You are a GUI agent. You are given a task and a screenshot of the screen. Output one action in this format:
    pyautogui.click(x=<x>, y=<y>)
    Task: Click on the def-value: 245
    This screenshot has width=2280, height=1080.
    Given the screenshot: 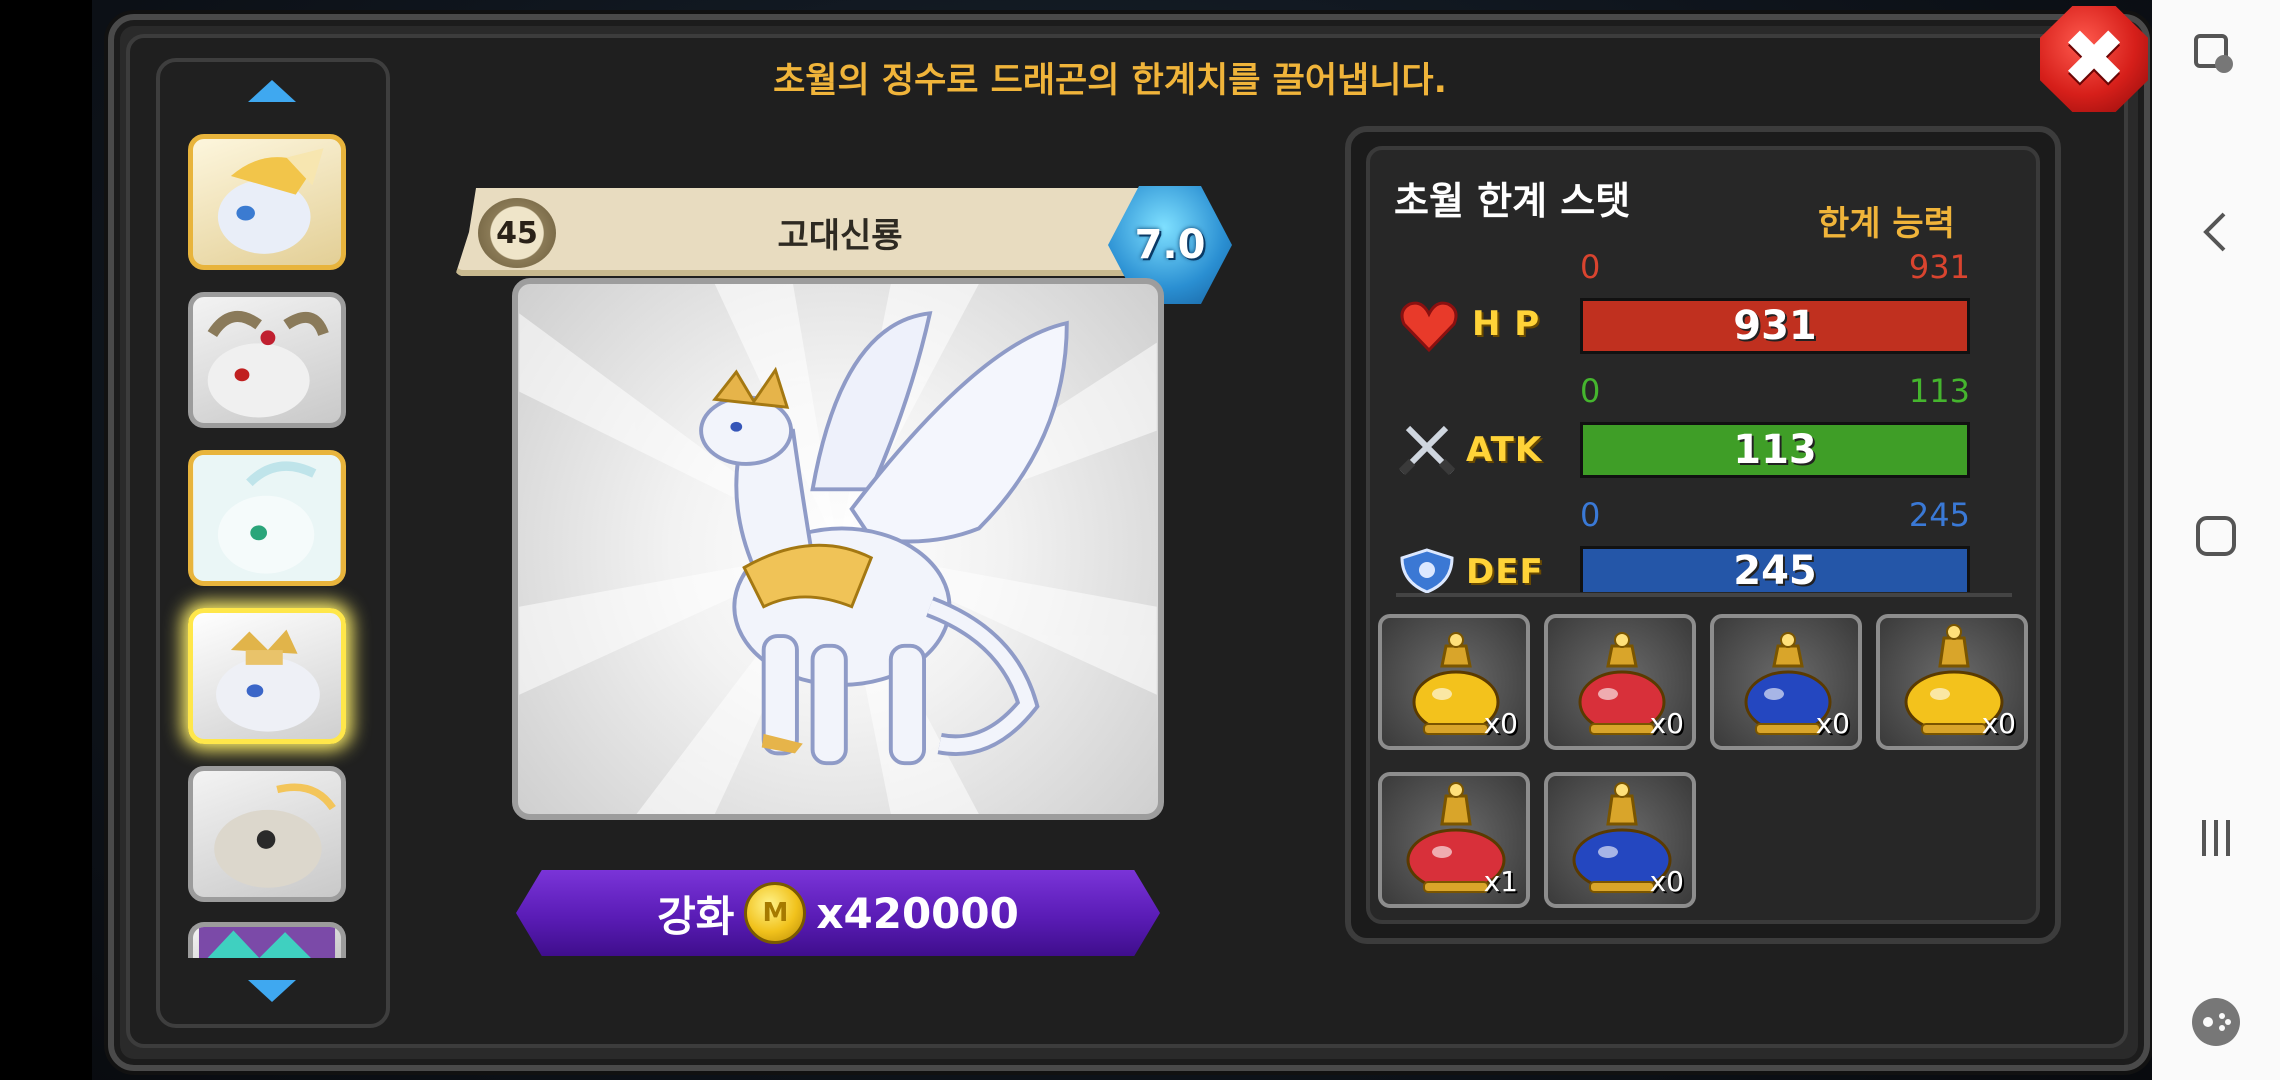 What is the action you would take?
    pyautogui.click(x=1775, y=570)
    